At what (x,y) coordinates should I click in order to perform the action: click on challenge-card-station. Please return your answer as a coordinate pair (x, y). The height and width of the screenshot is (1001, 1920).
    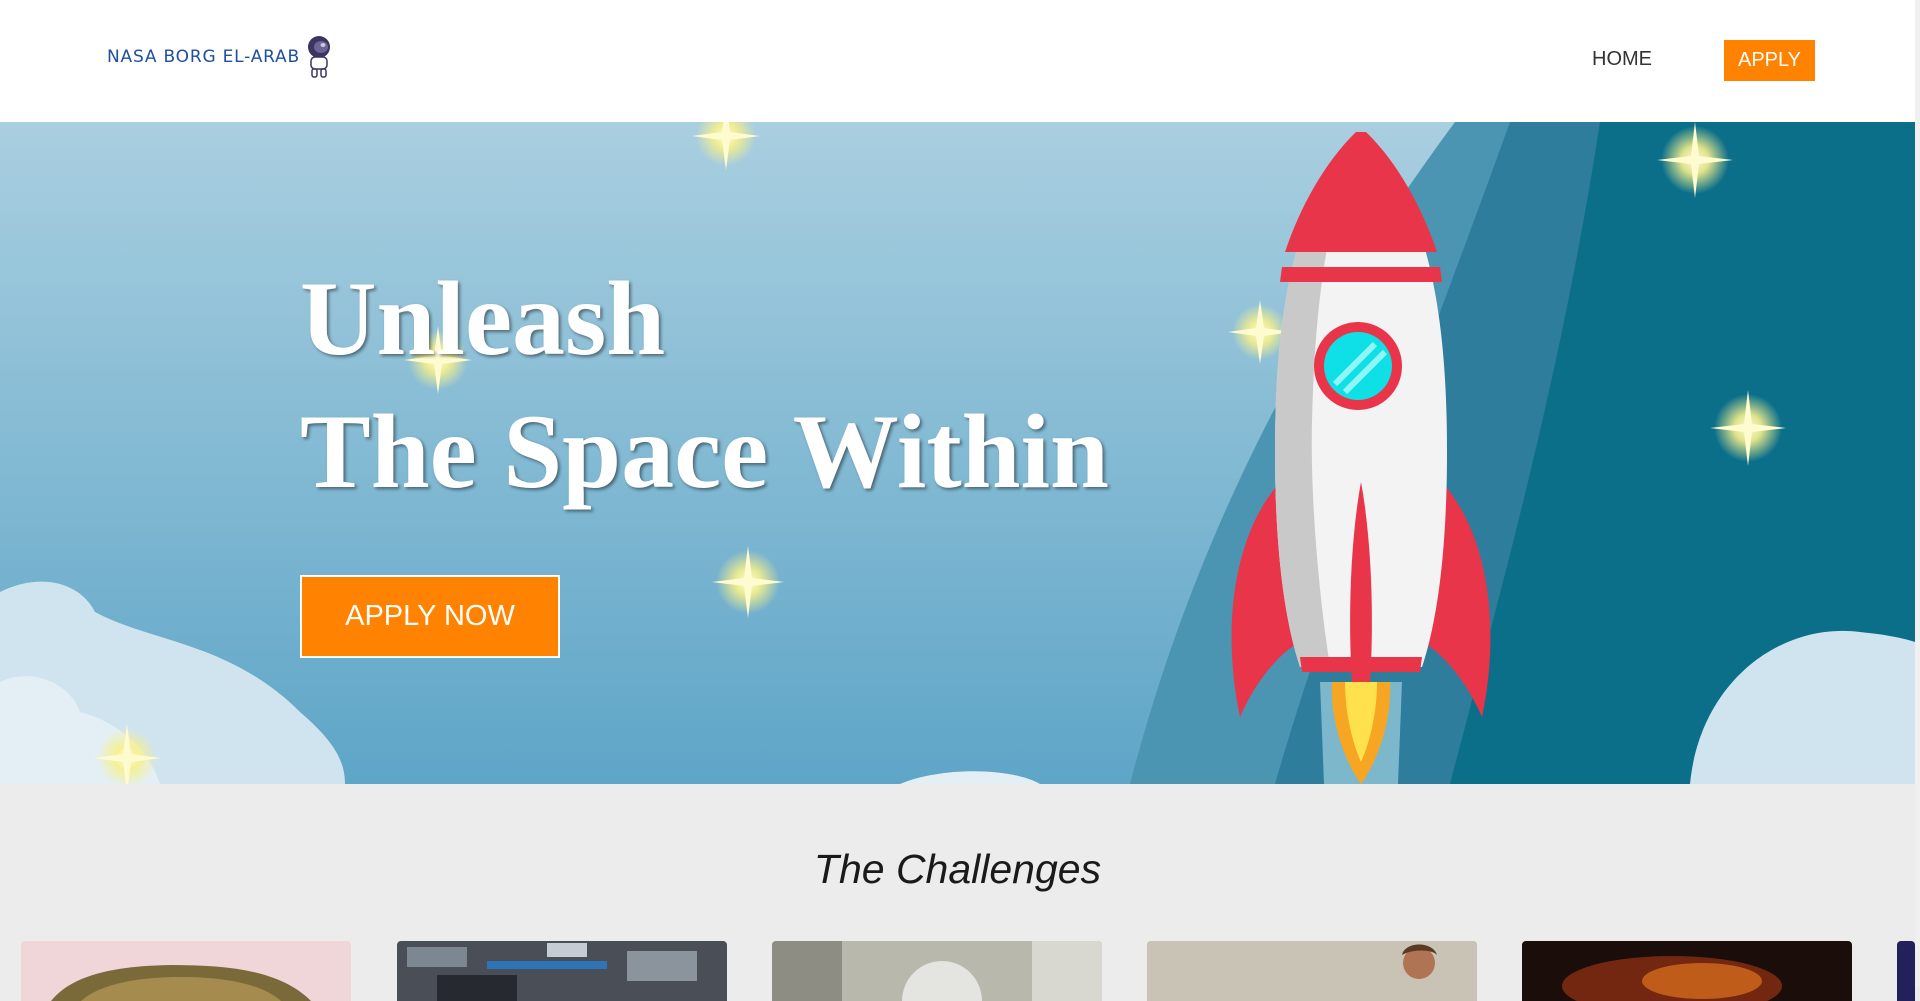
    Looking at the image, I should click on (562, 971).